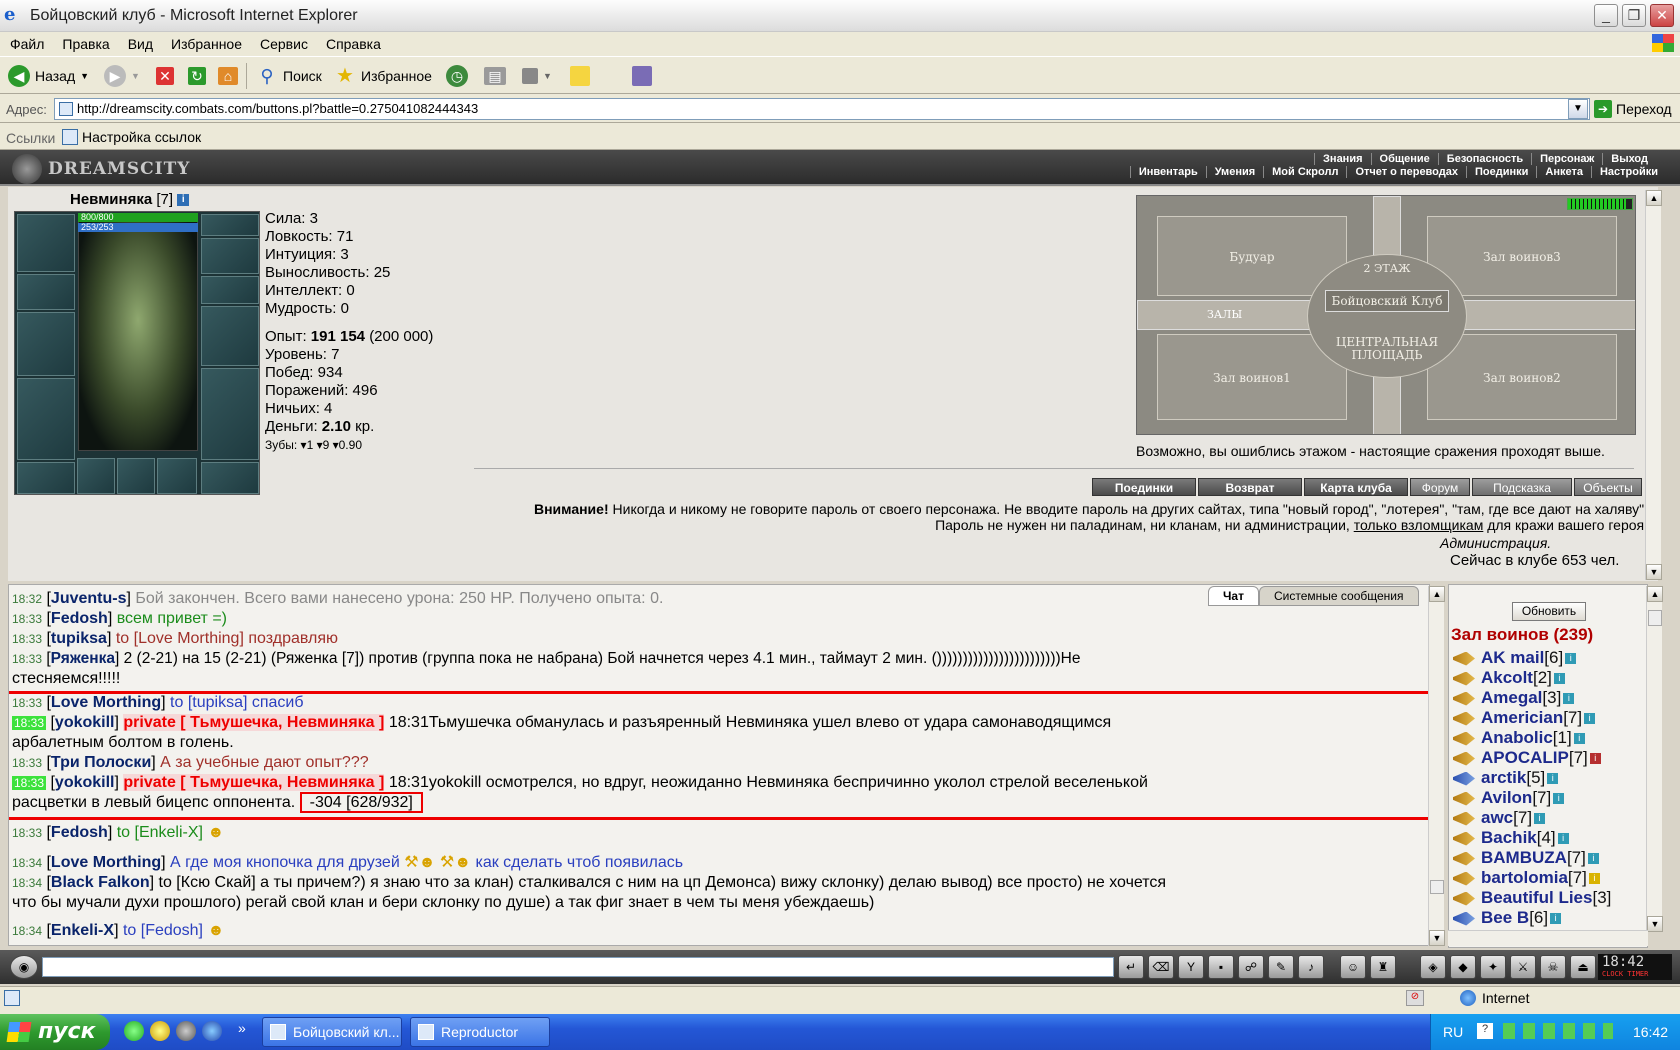 Image resolution: width=1680 pixels, height=1050 pixels. Describe the element at coordinates (1633, 109) in the screenshot. I see `go-button: ➔ Переход` at that location.